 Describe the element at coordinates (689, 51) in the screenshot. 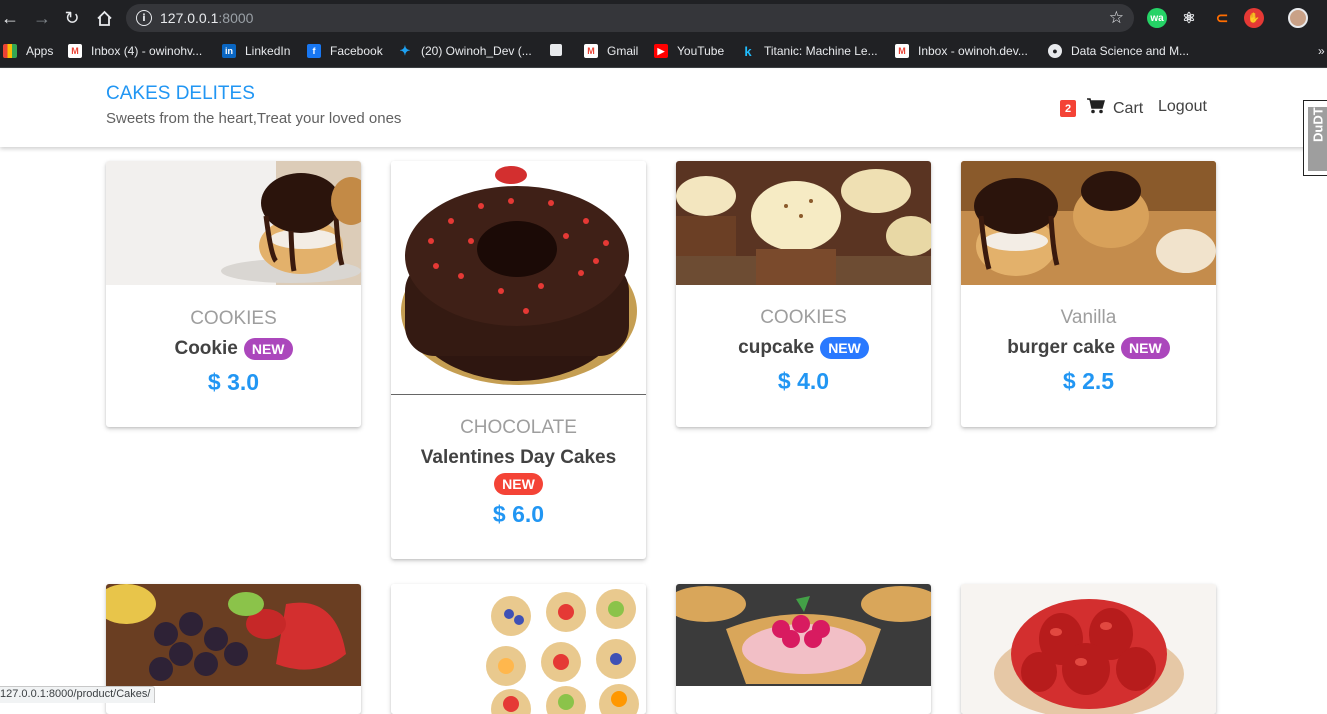

I see `bookmark-youtube: ▶ YouTube` at that location.